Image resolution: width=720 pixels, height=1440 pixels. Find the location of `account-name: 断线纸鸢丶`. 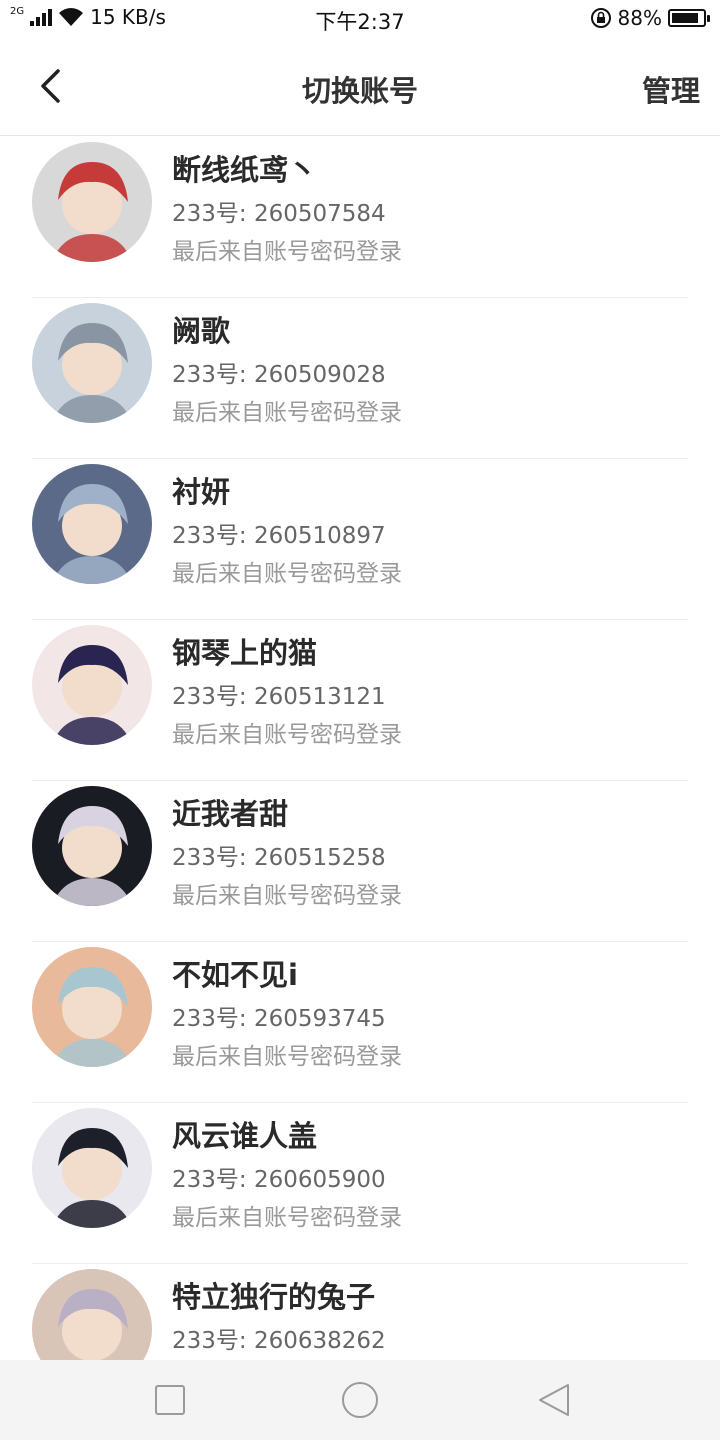

account-name: 断线纸鸢丶 is located at coordinates (245, 170).